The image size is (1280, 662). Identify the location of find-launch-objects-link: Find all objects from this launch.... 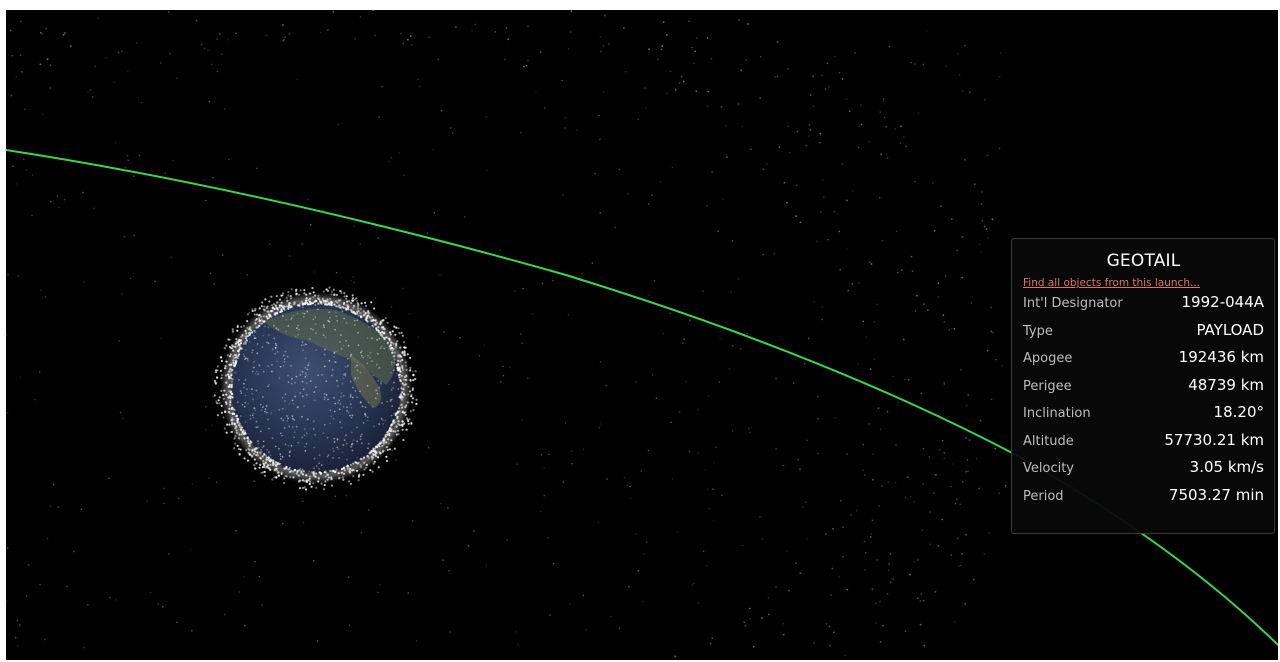
(1143, 283).